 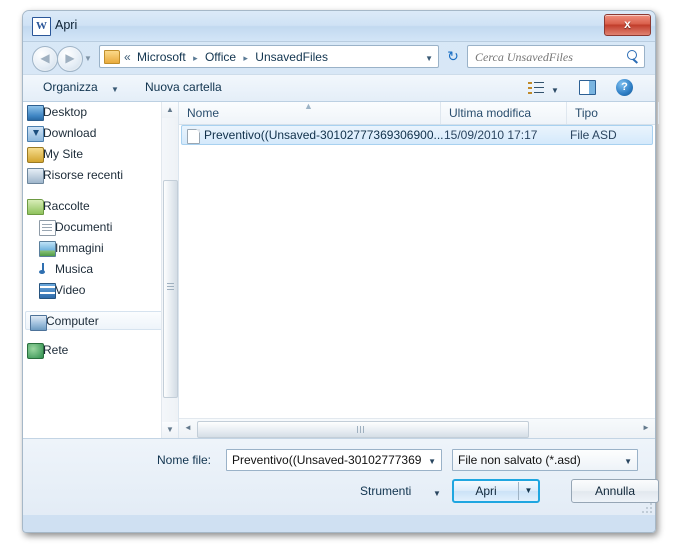 What do you see at coordinates (72, 321) in the screenshot?
I see `sidebar-item-label: Computer` at bounding box center [72, 321].